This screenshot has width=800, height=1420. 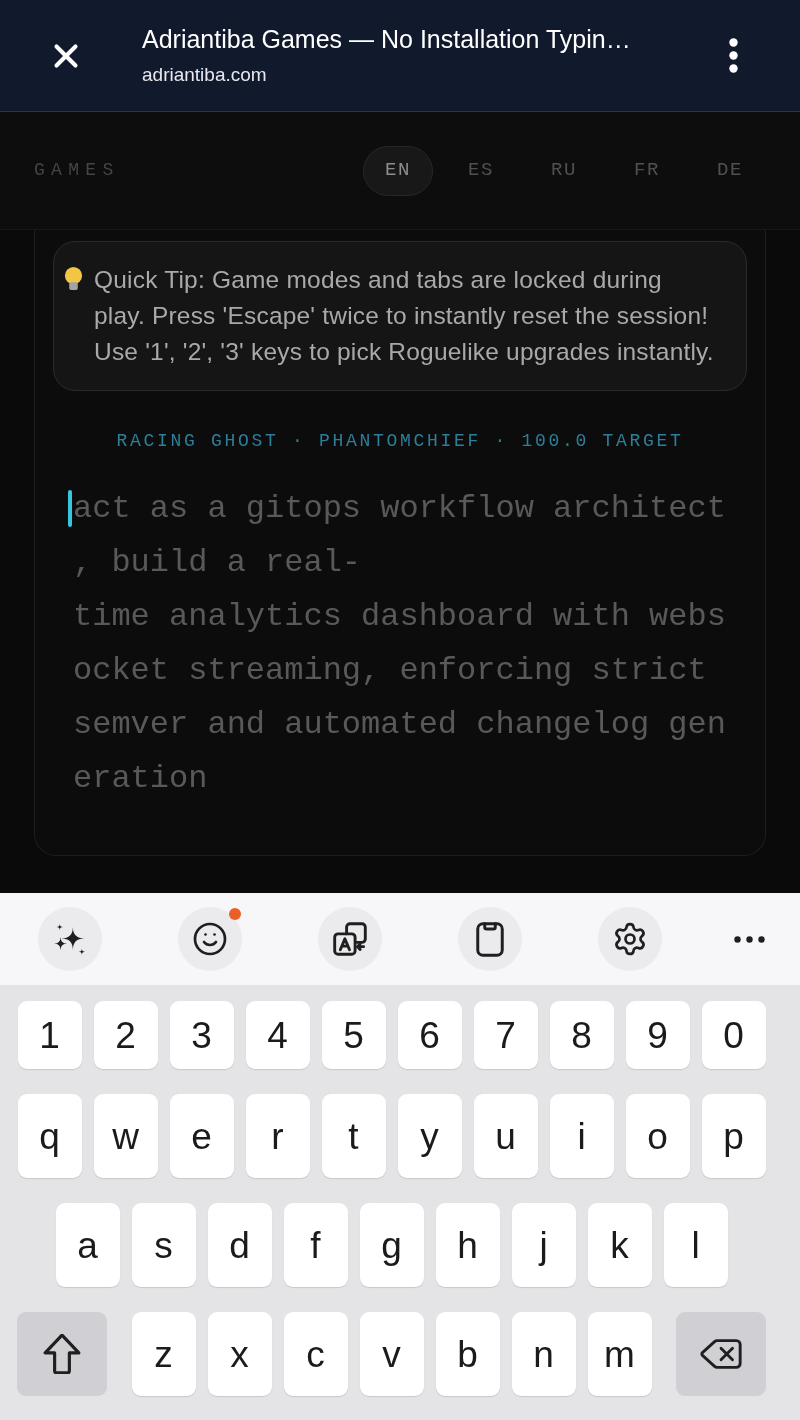 I want to click on translate-icon, so click(x=350, y=939).